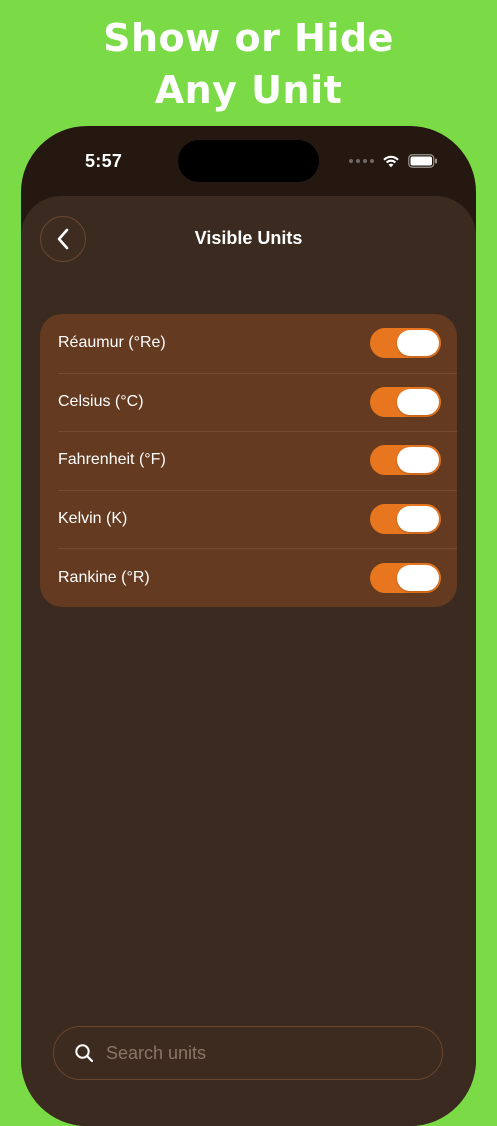 The image size is (497, 1126). I want to click on unit-row-celsius: Celsius (°C), so click(248, 402).